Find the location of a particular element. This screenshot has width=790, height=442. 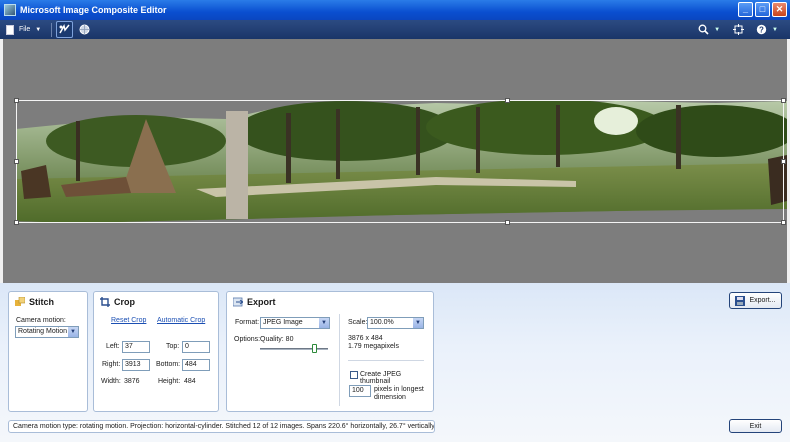

save-disk-icon is located at coordinates (740, 300).